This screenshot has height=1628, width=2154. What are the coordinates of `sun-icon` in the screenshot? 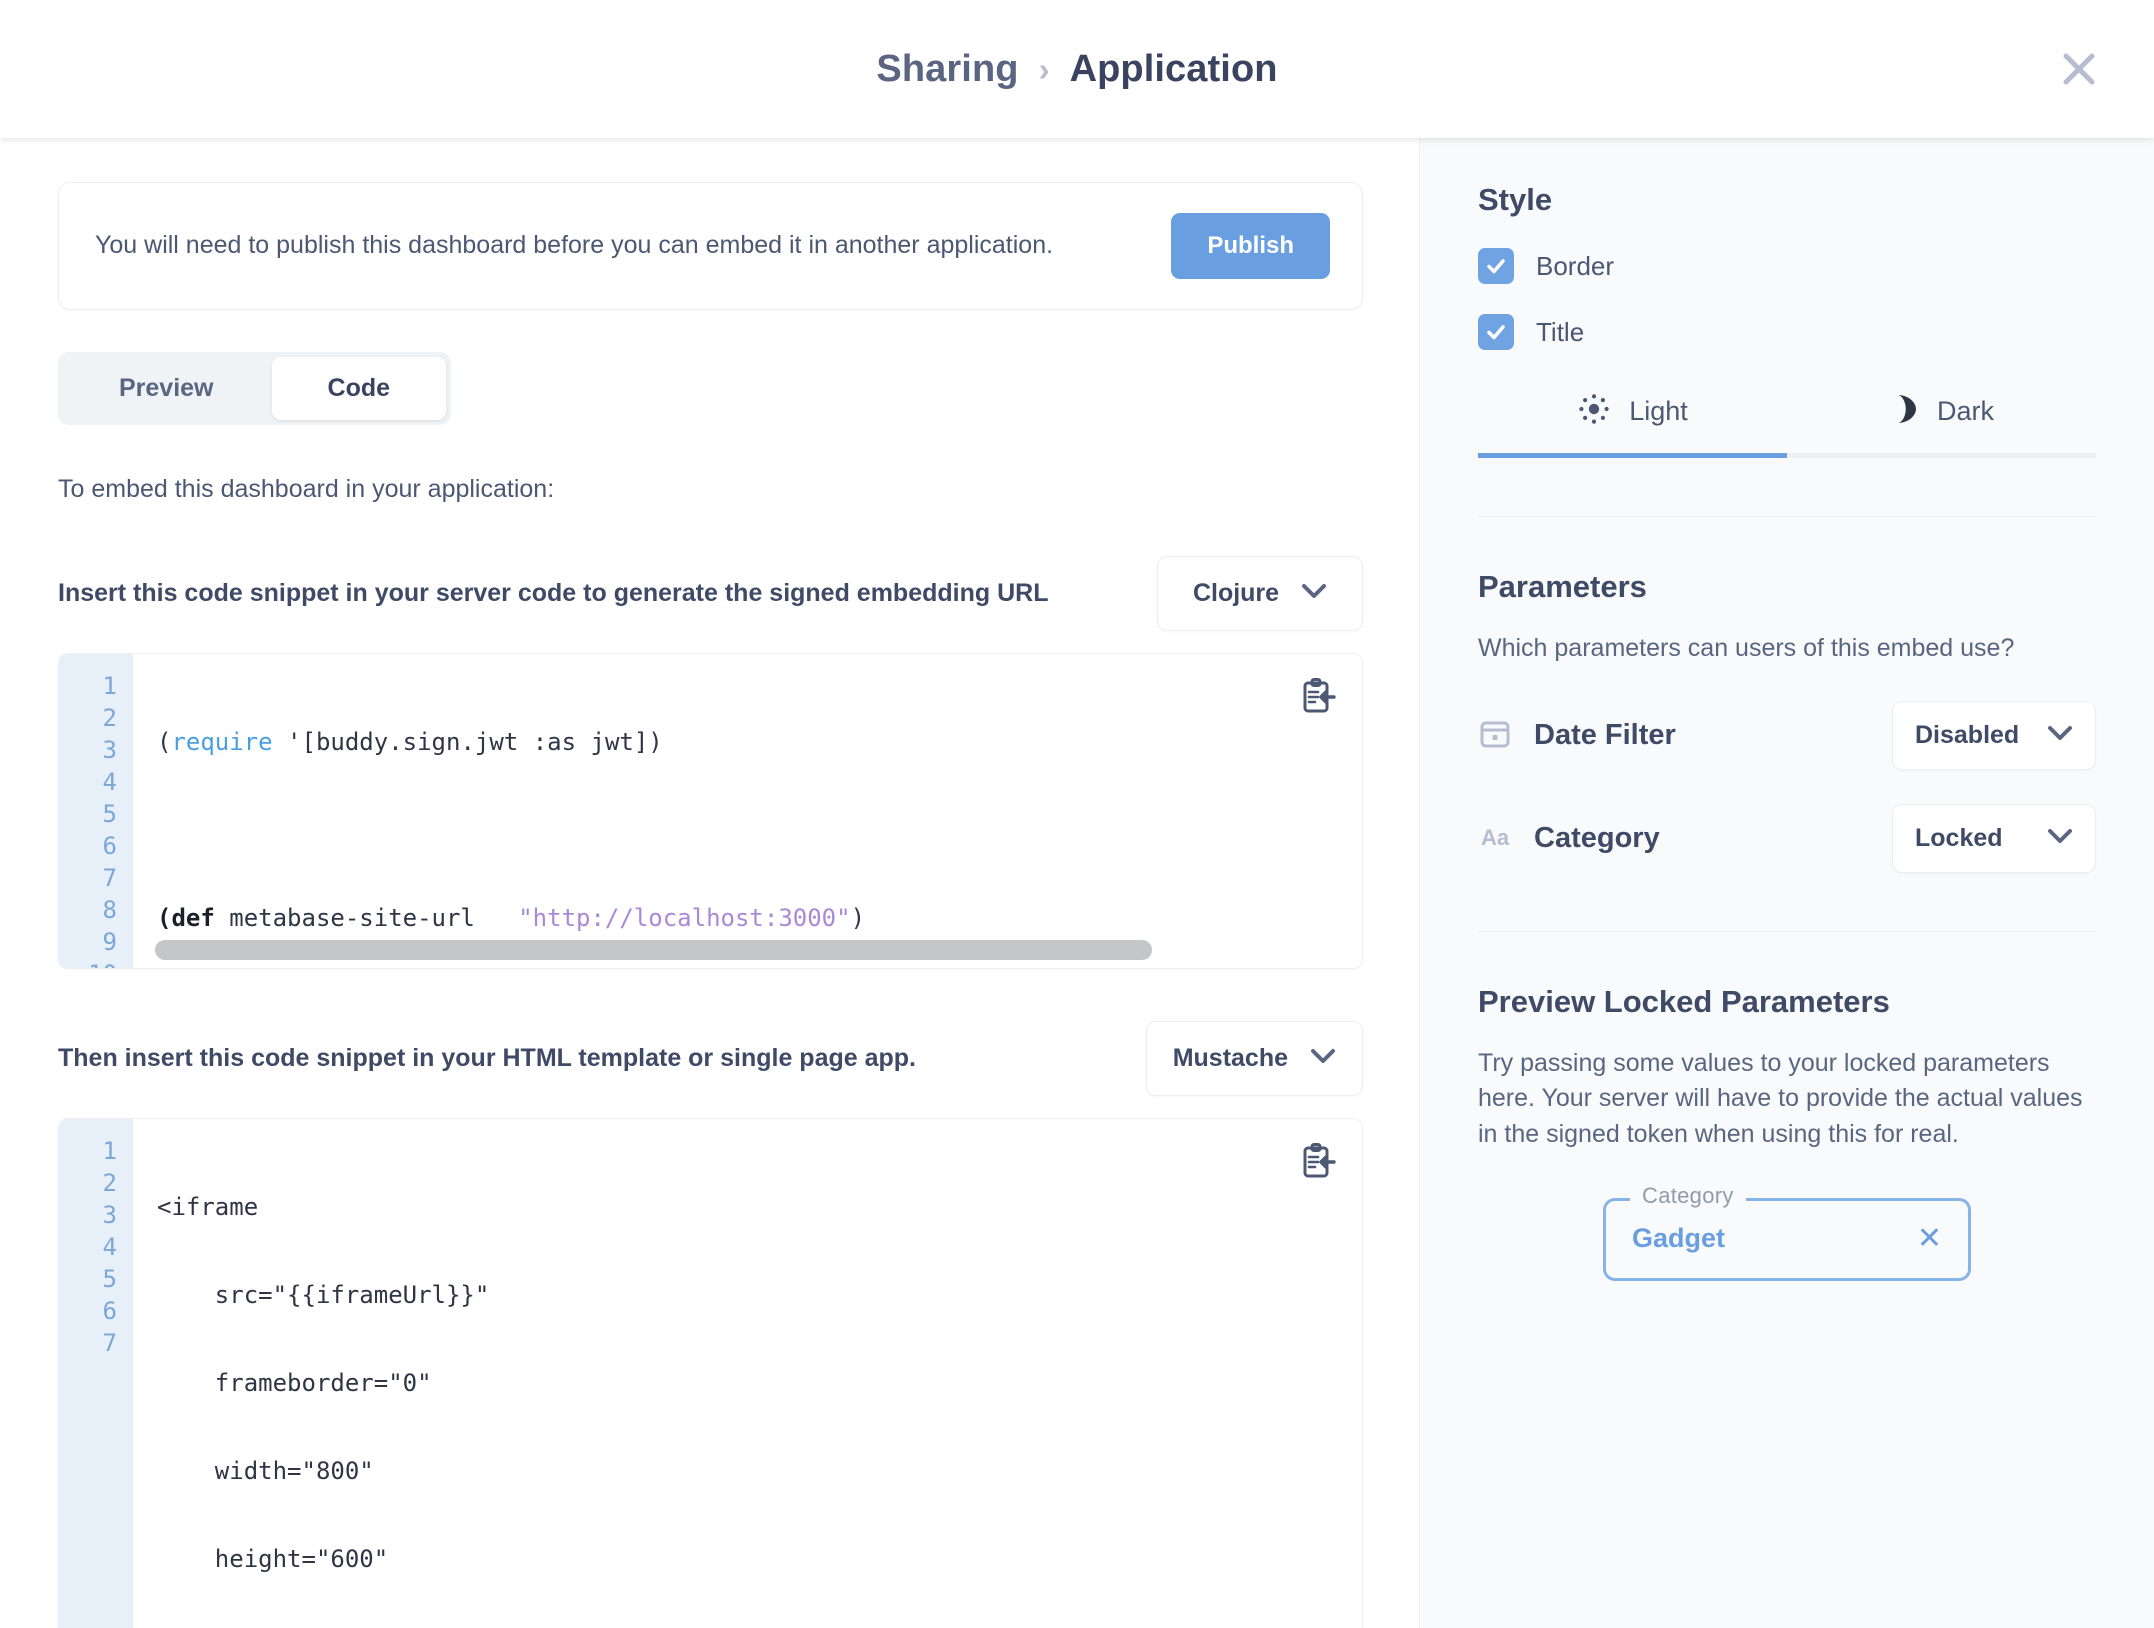 It's located at (1594, 411).